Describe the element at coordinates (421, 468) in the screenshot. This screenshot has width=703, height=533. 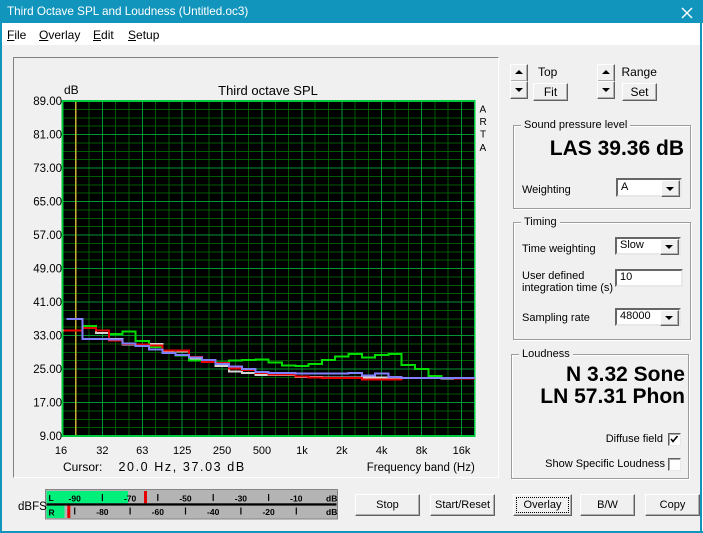
I see `svg-text: Frequency band (Hz)` at that location.